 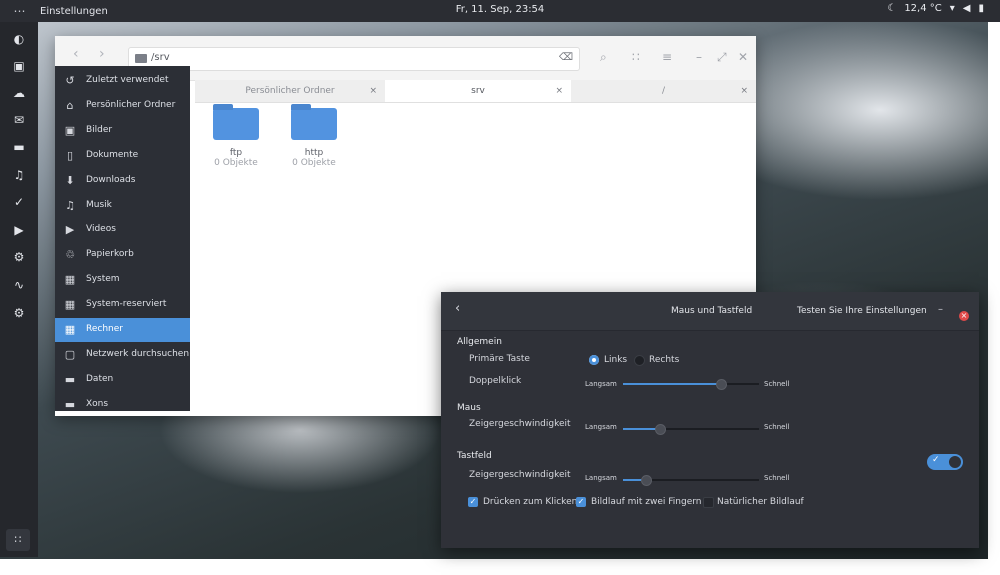 I want to click on sidebar-item-videos: ▶ Videos, so click(x=122, y=230).